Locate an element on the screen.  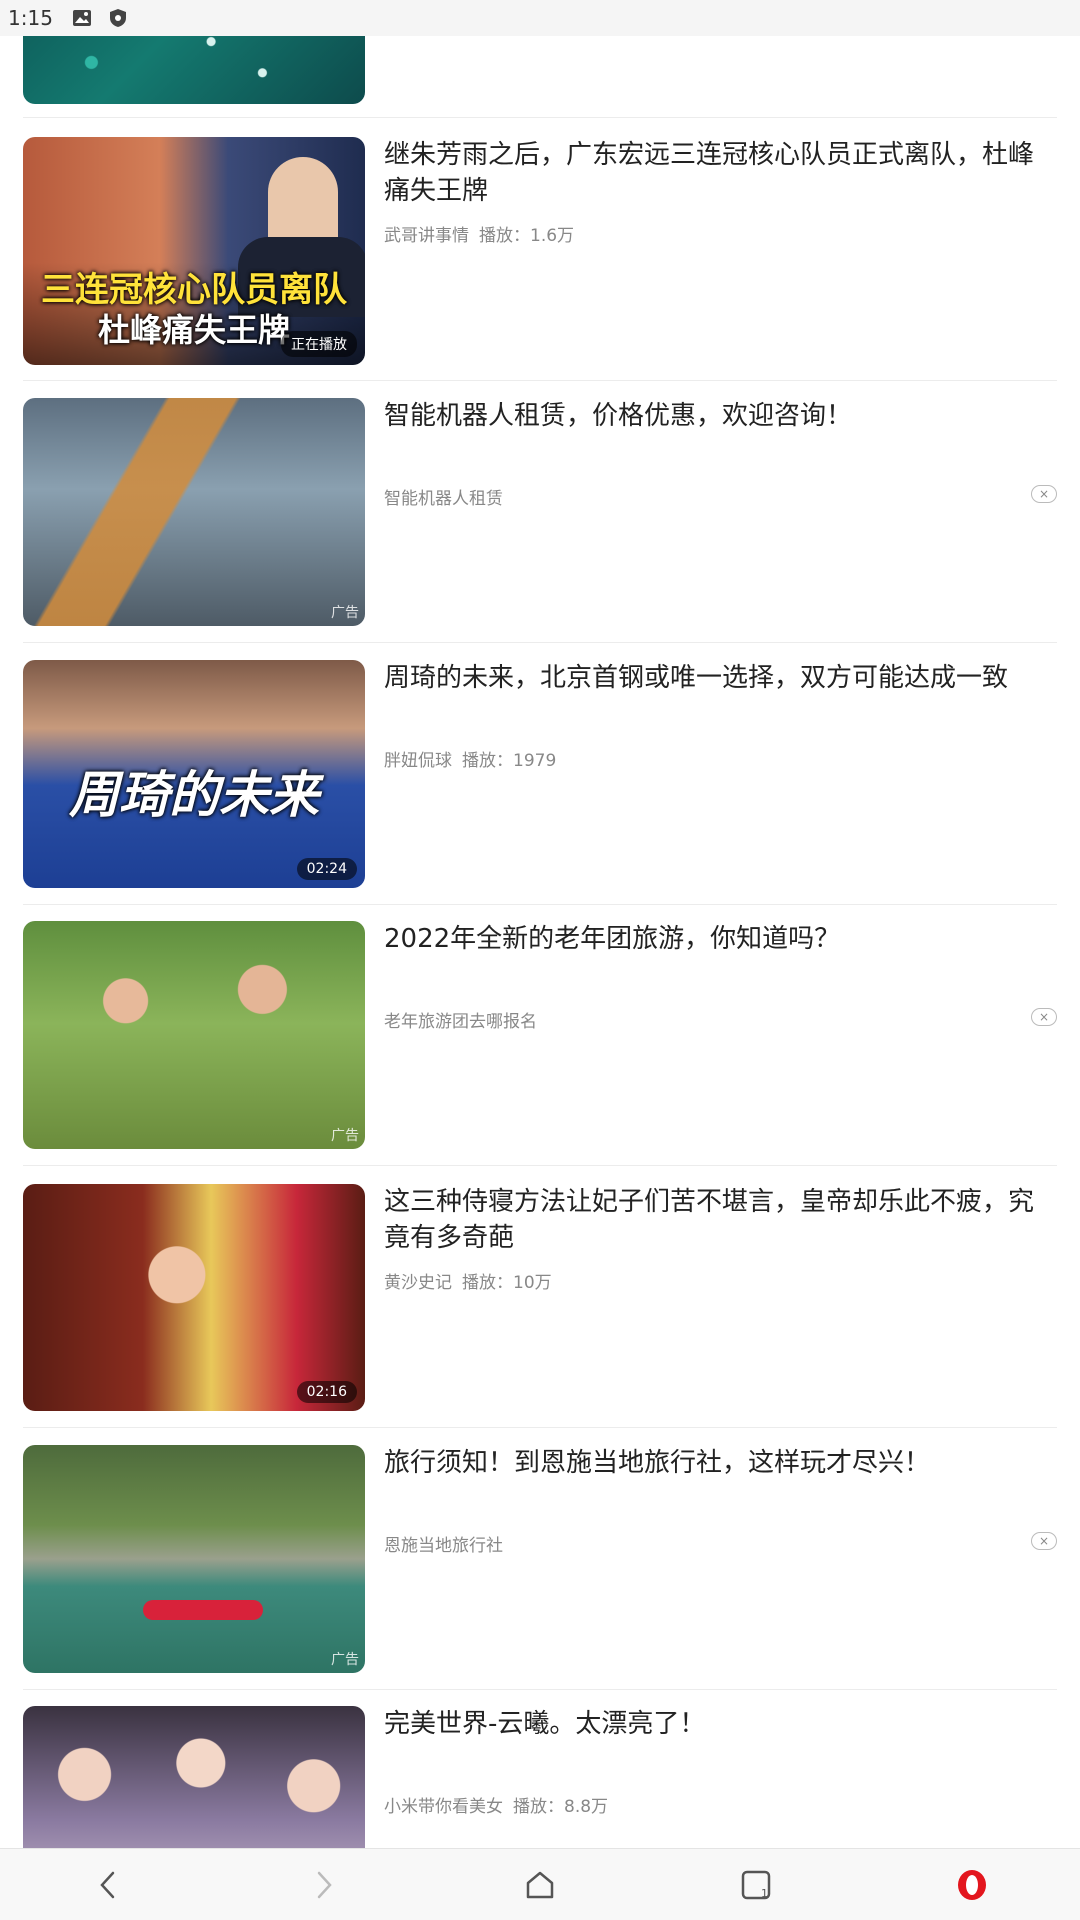
bottom-nav-bar: 1 is located at coordinates (540, 1884).